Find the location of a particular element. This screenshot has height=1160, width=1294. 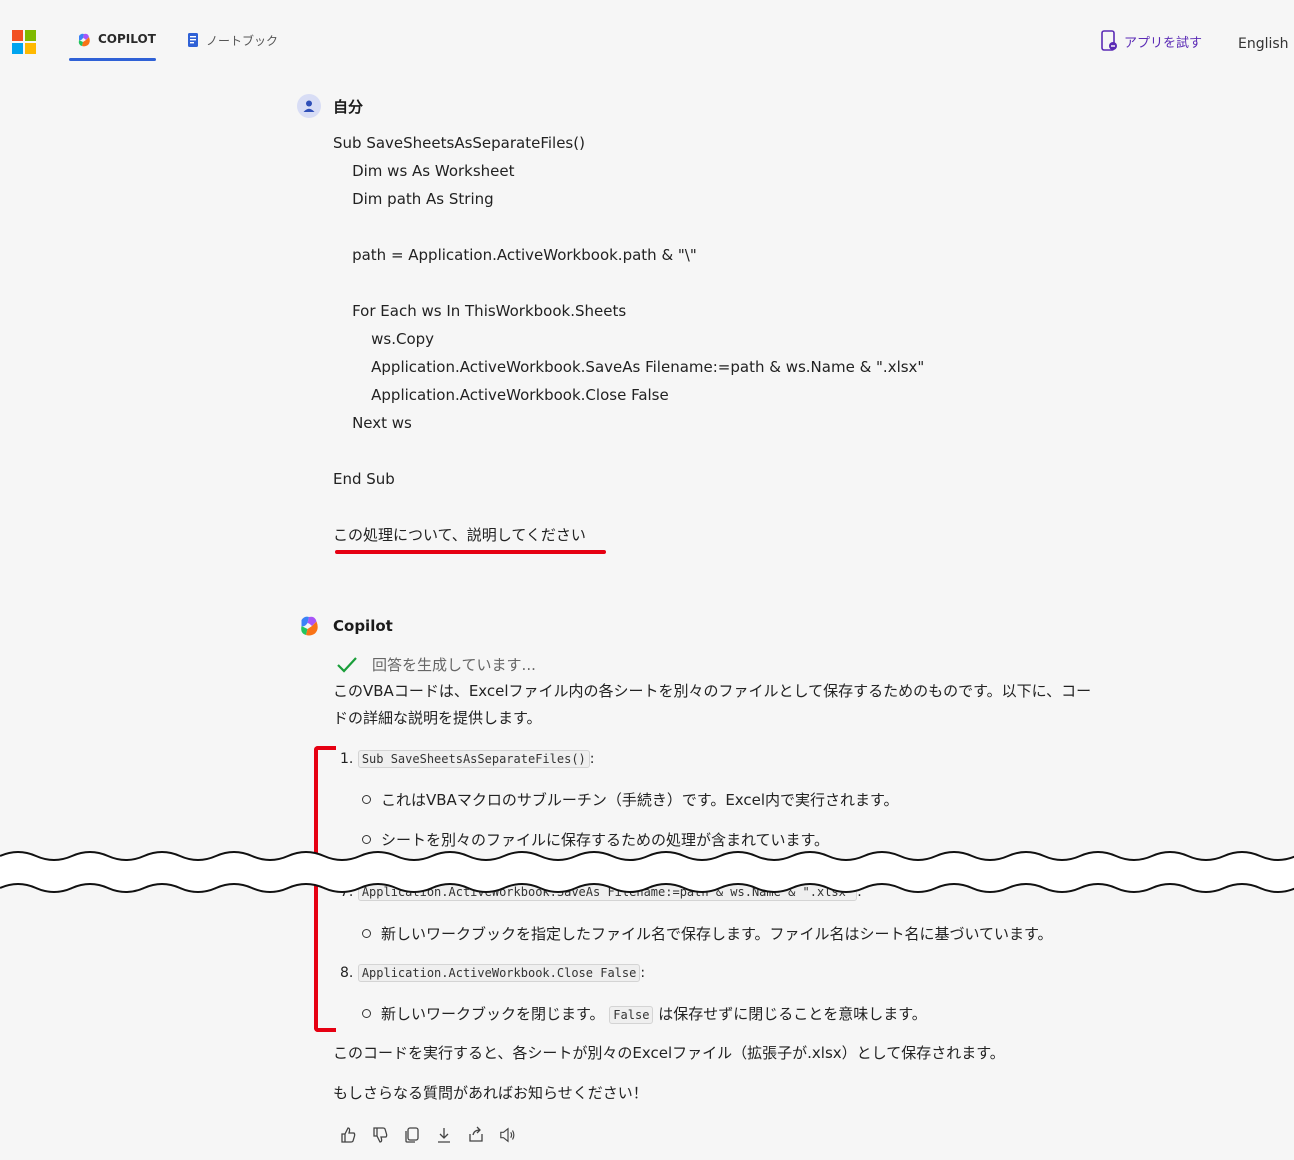

code-line: Dim ws As Worksheet is located at coordinates (424, 171).